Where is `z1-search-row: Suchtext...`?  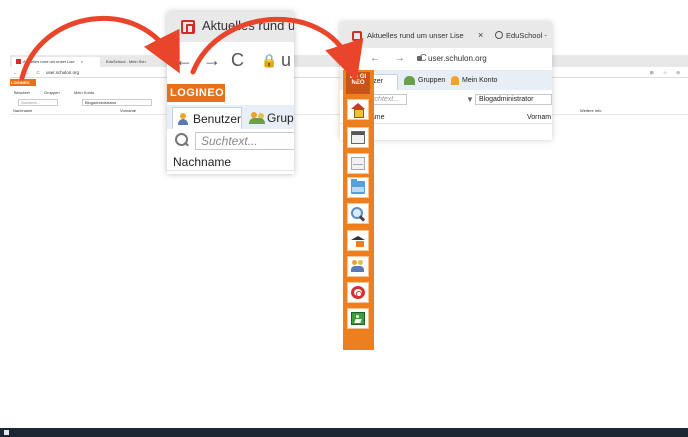 z1-search-row: Suchtext... is located at coordinates (234, 141).